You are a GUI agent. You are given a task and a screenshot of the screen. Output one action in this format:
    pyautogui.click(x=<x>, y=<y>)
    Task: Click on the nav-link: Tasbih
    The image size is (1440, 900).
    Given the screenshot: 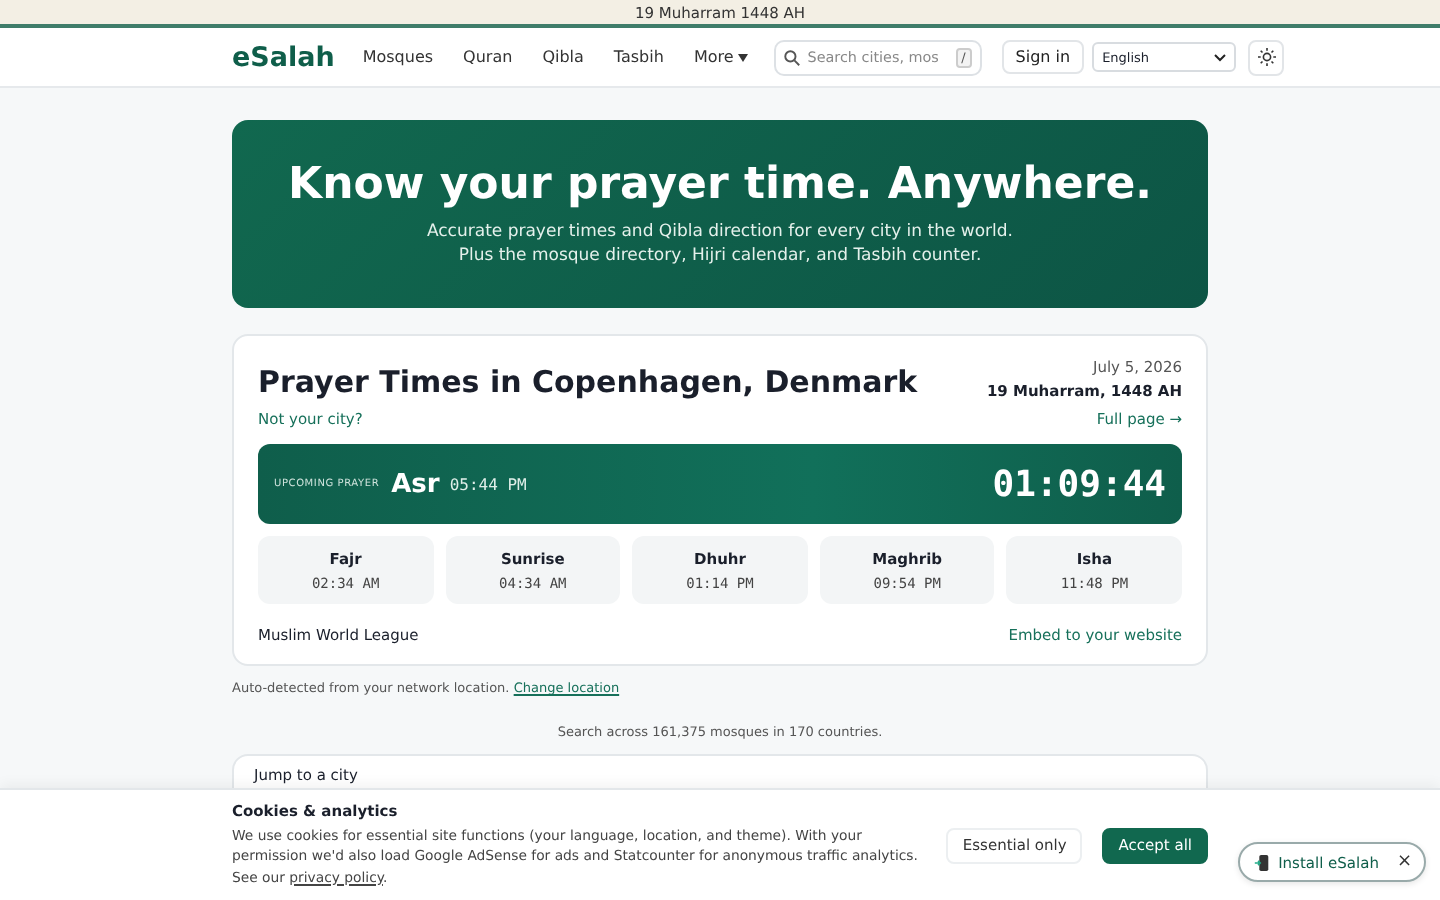 What is the action you would take?
    pyautogui.click(x=638, y=57)
    